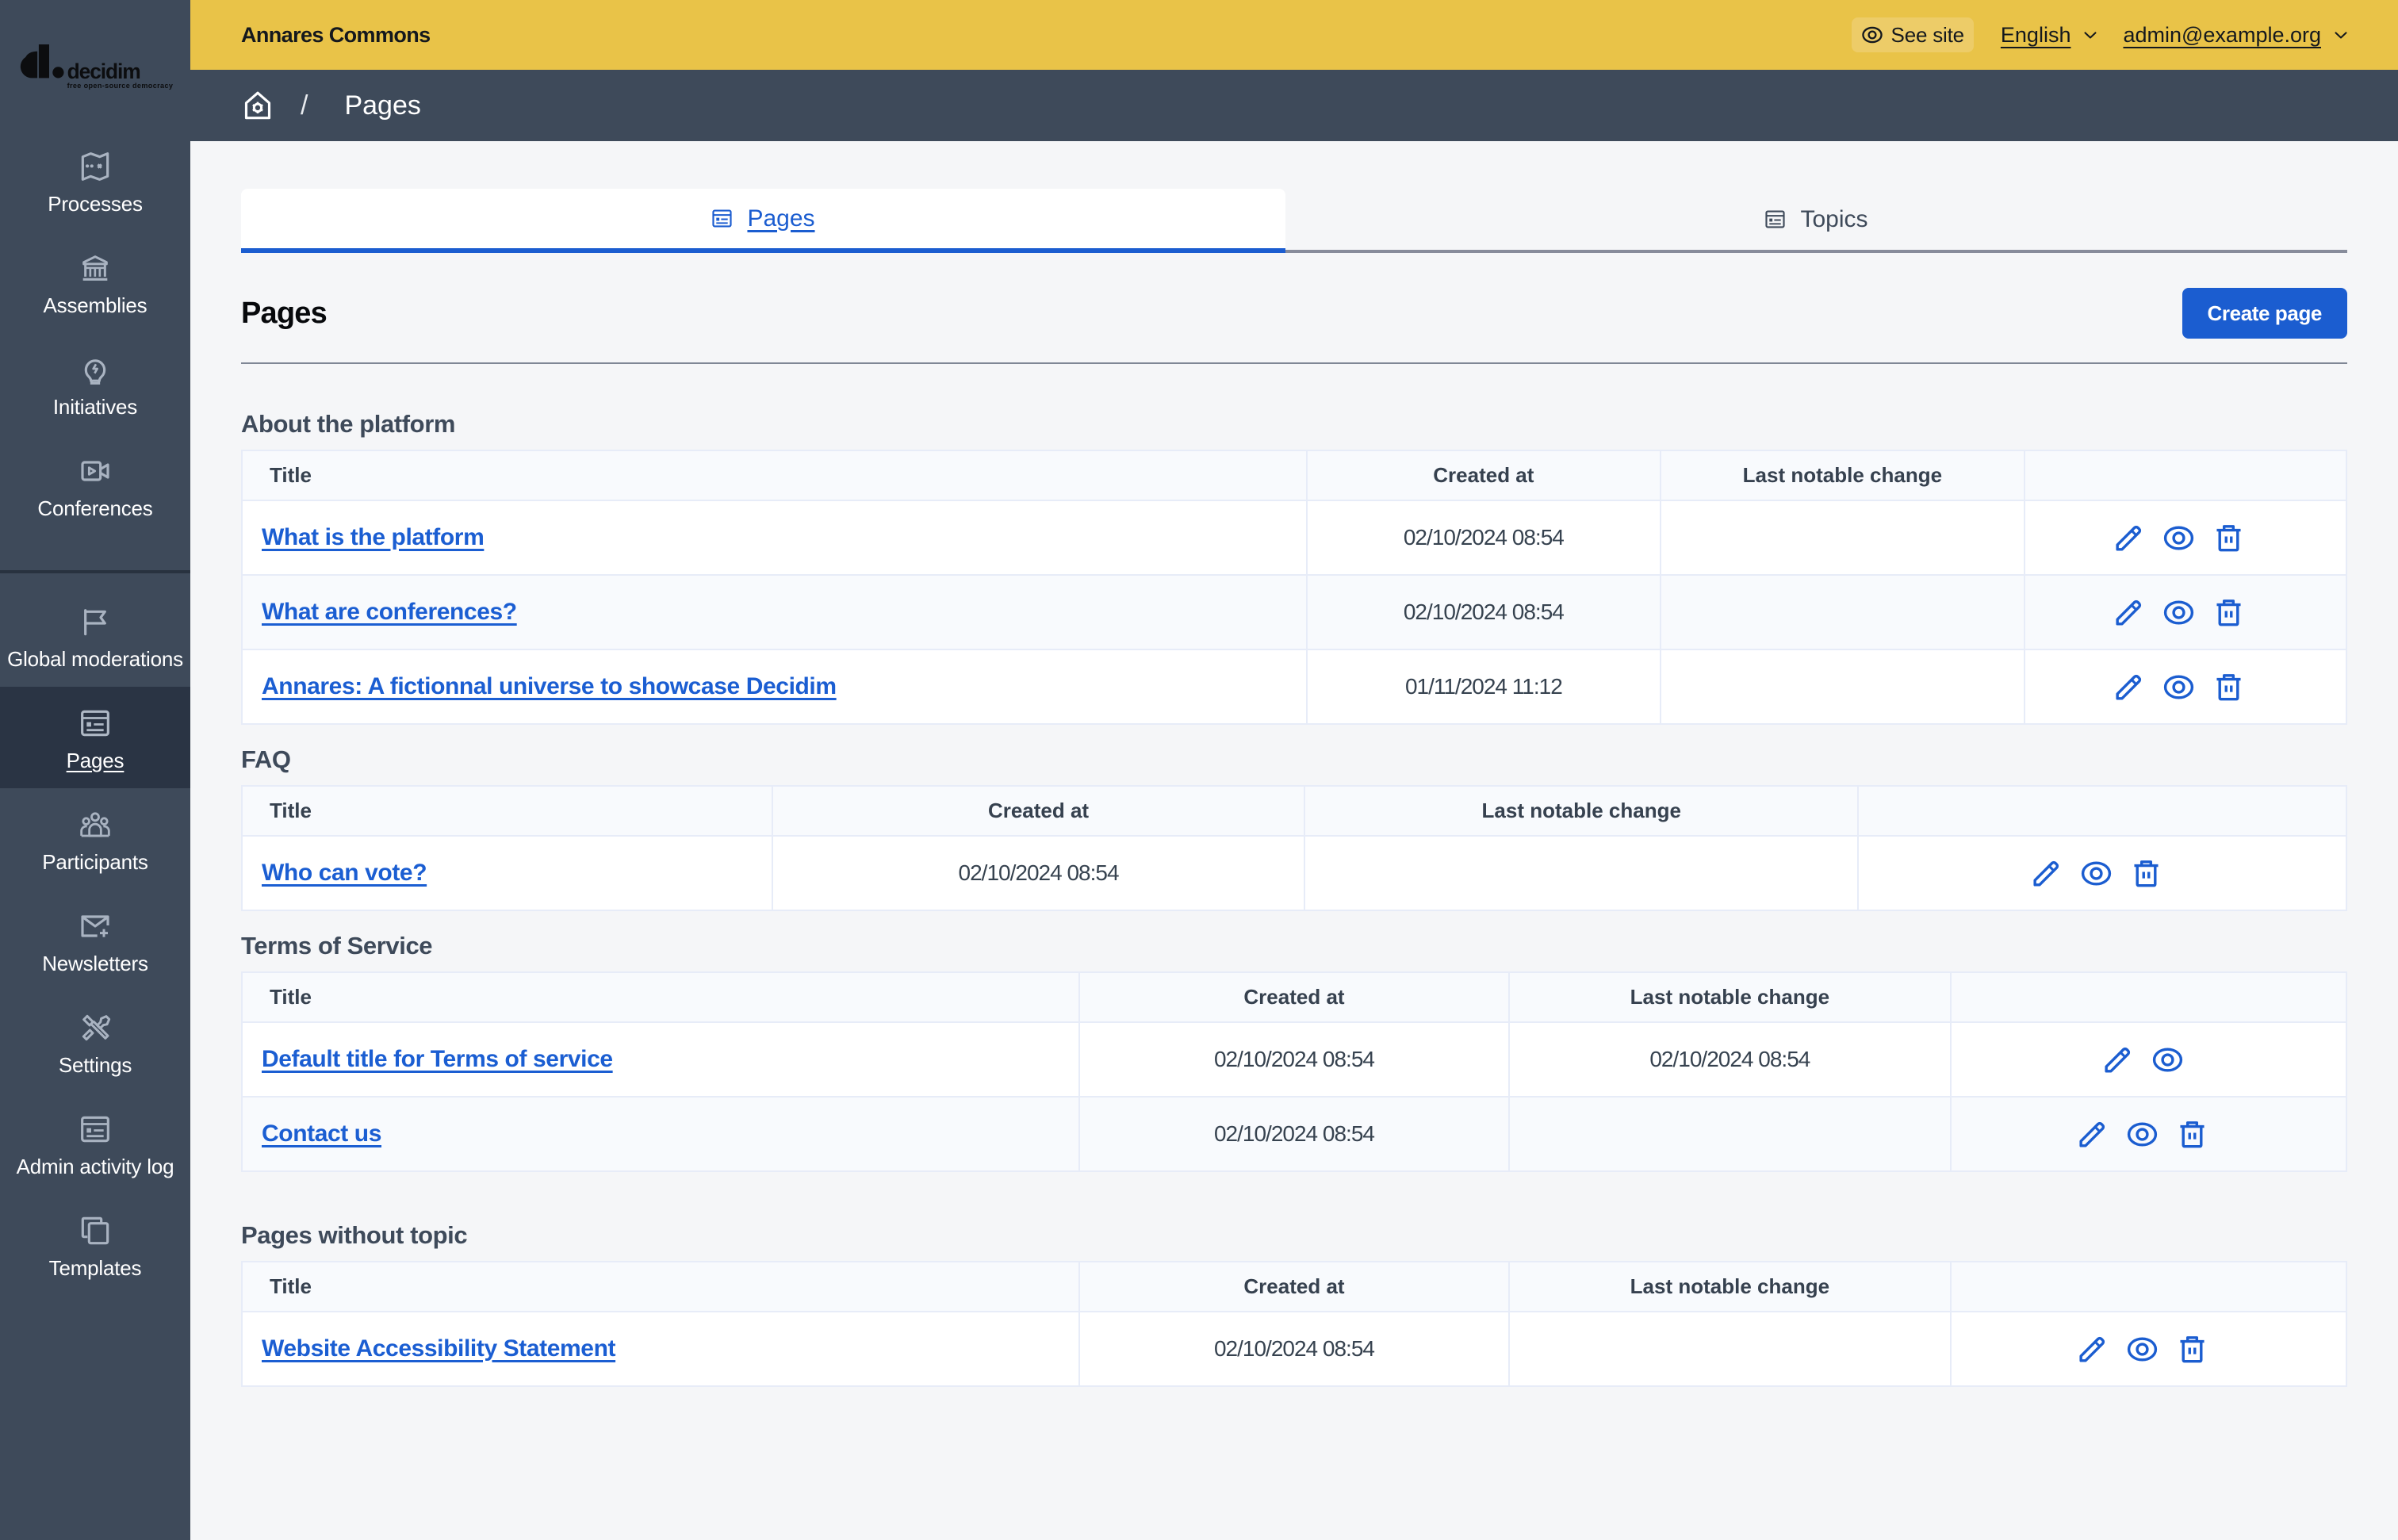 The width and height of the screenshot is (2398, 1540). I want to click on svg-text: decidim, so click(104, 71).